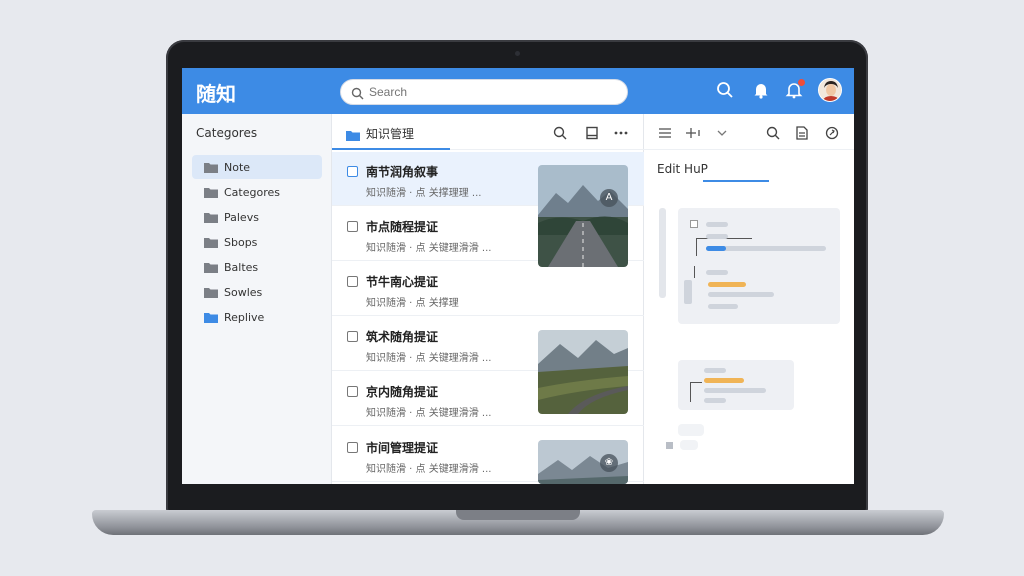 The image size is (1024, 576). I want to click on avatar, so click(830, 90).